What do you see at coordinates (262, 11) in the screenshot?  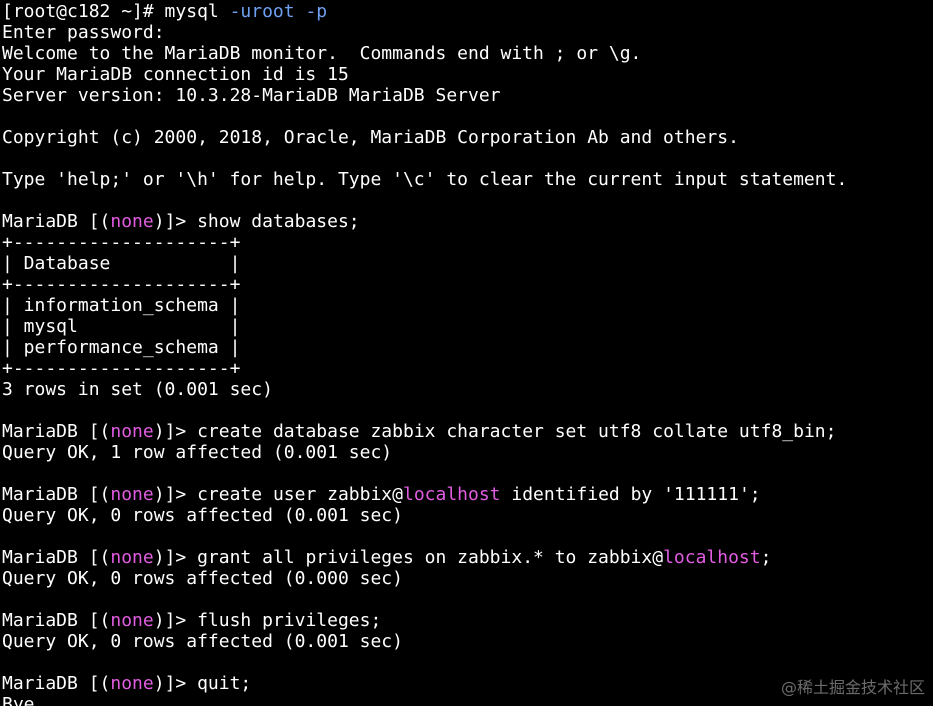 I see `highlighted-token: -uroot` at bounding box center [262, 11].